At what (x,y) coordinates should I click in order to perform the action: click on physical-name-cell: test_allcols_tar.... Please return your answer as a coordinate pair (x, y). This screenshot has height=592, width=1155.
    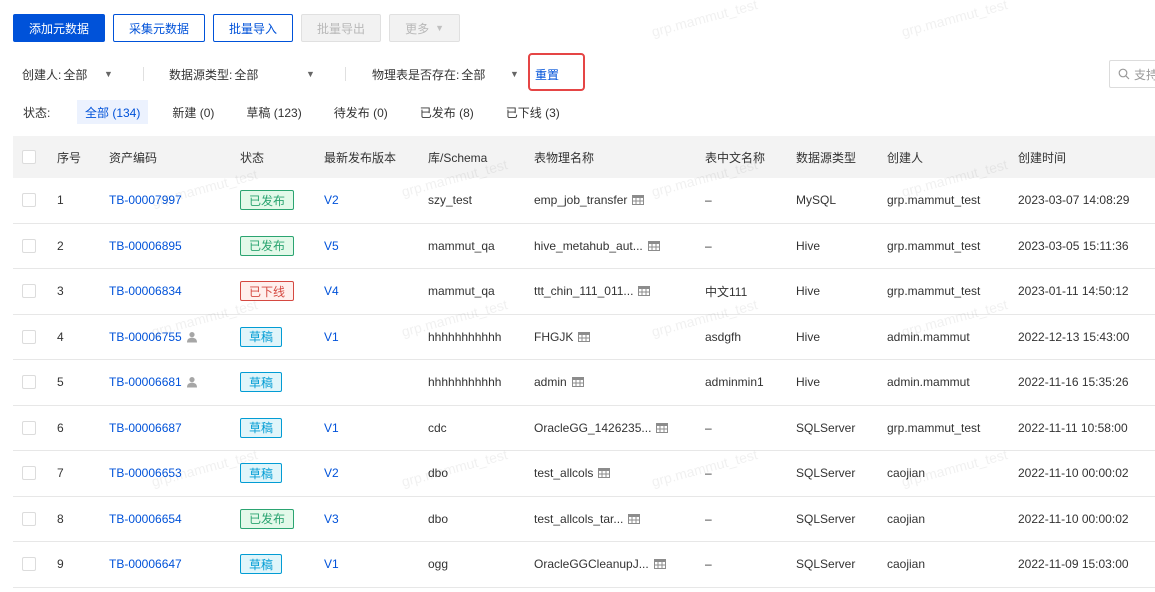
    Looking at the image, I should click on (619, 519).